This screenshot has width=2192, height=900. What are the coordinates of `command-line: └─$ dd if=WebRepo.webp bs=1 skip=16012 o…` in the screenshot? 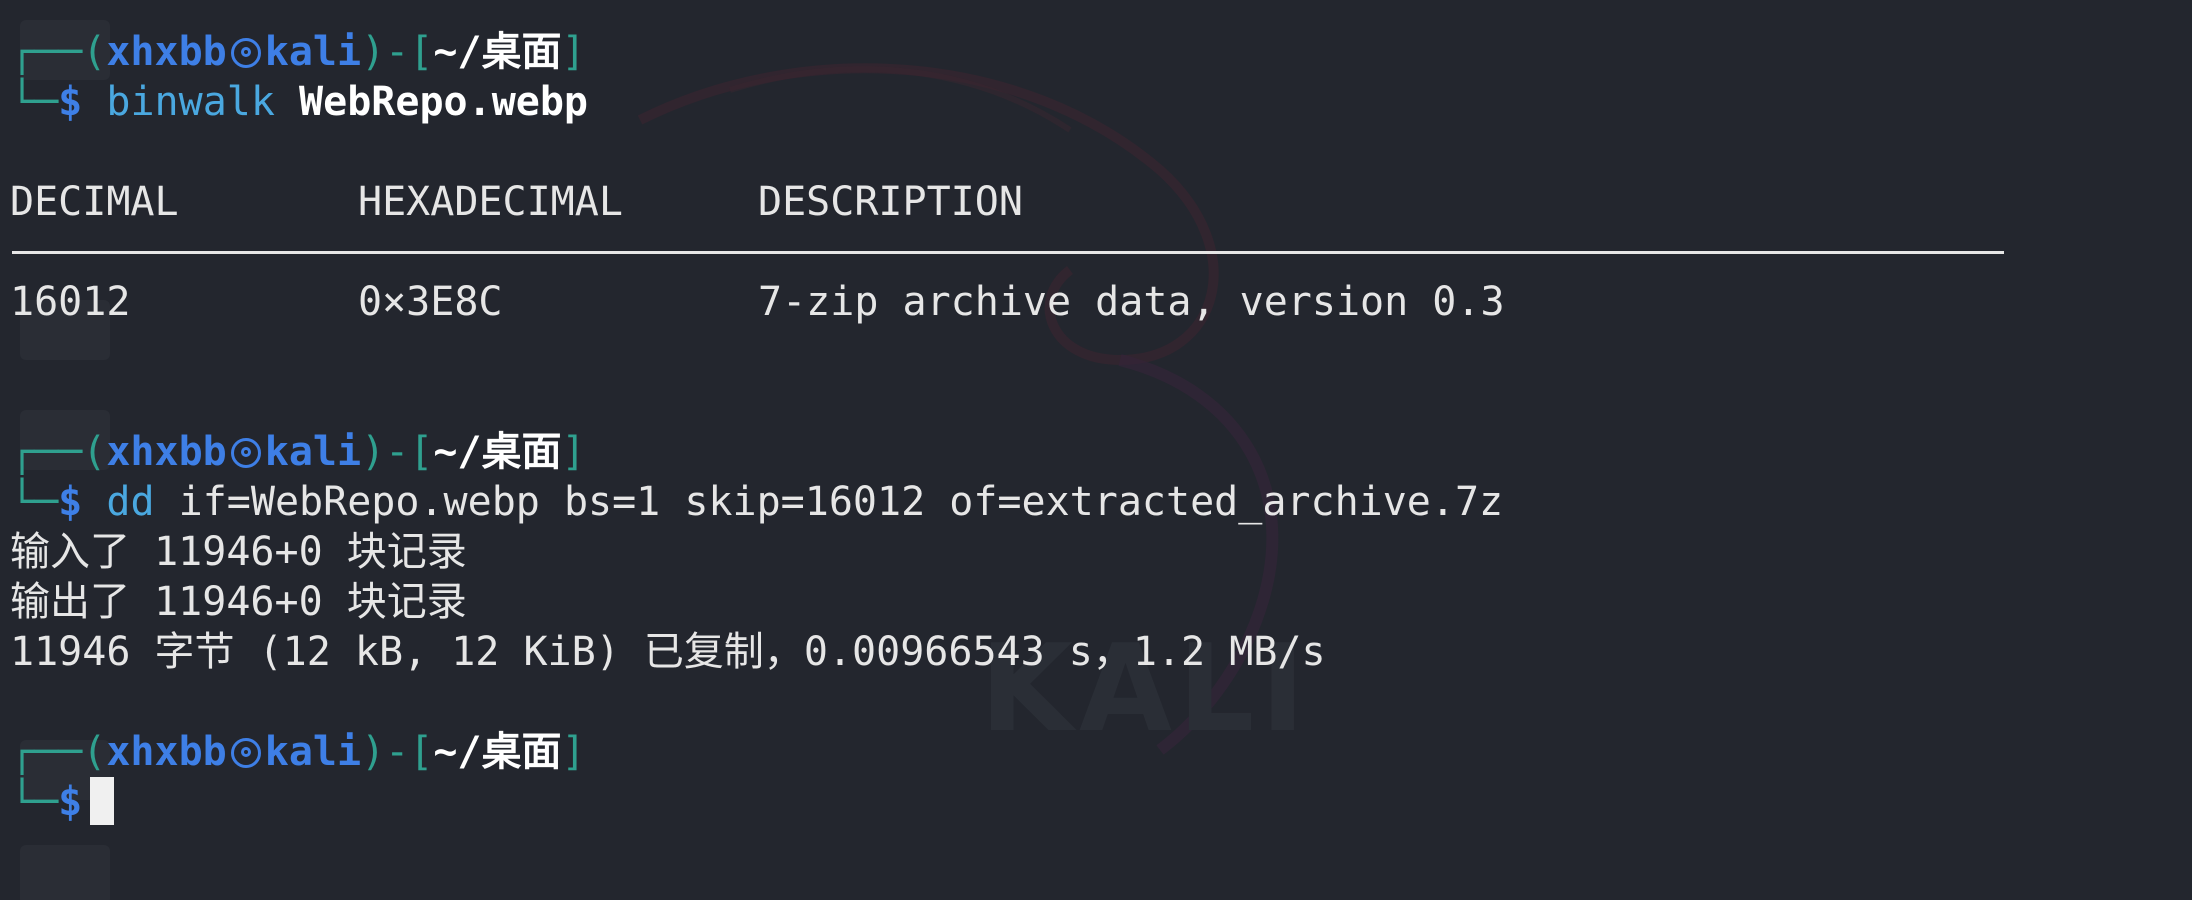 It's located at (756, 502).